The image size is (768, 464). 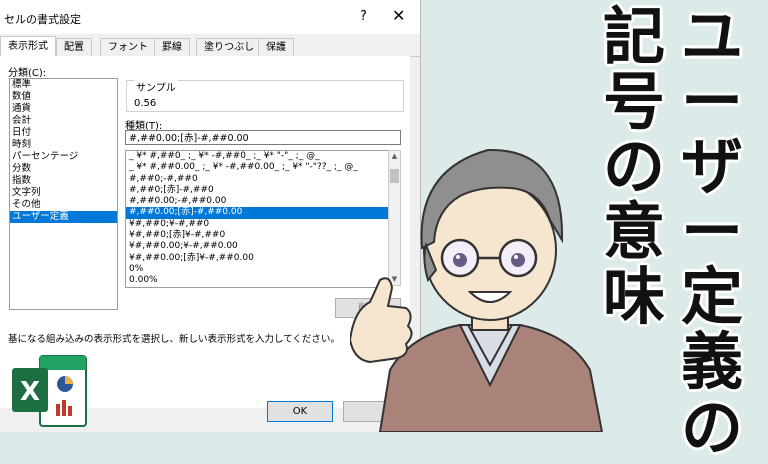 What do you see at coordinates (711, 167) in the screenshot?
I see `title-char: ザ` at bounding box center [711, 167].